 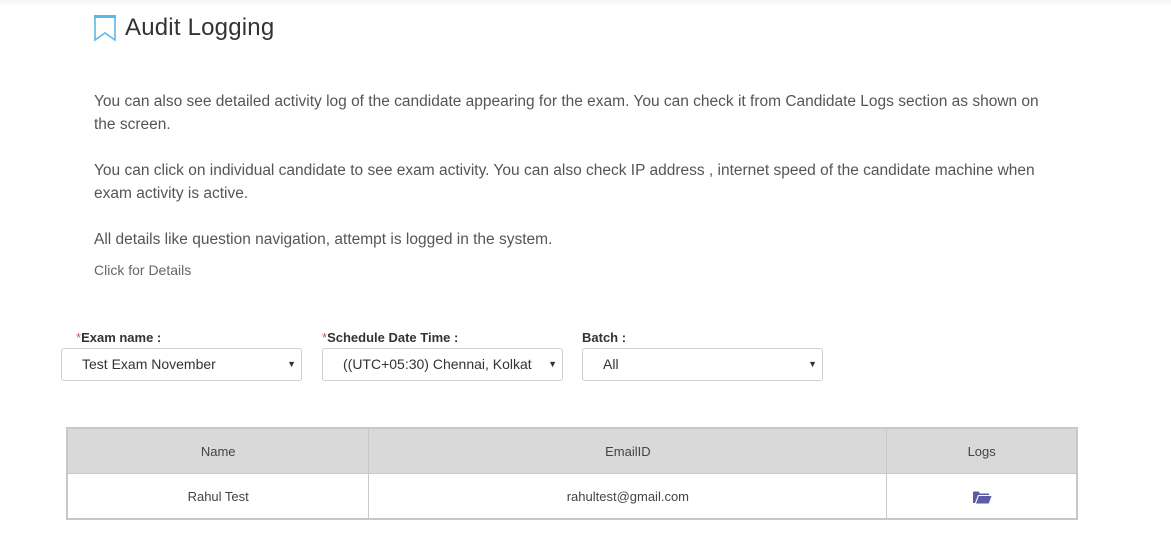 What do you see at coordinates (437, 364) in the screenshot?
I see `schedule-date-time-value: ((UTC+05:30) Chennai, Kolkat` at bounding box center [437, 364].